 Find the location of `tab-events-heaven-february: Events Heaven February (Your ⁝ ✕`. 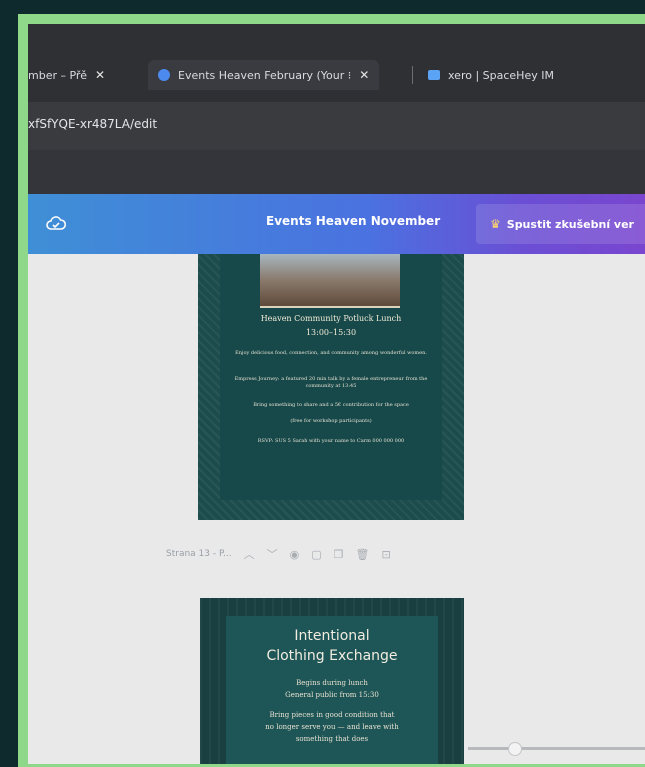

tab-events-heaven-february: Events Heaven February (Your ⁝ ✕ is located at coordinates (264, 75).